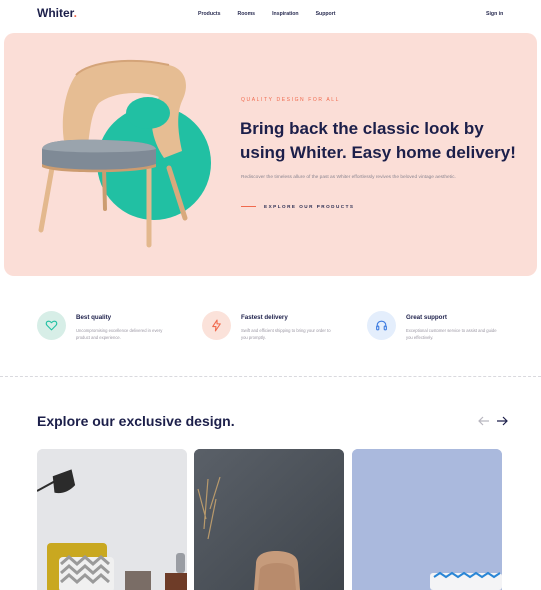 The image size is (541, 590). I want to click on nav-link-rooms: Rooms, so click(246, 14).